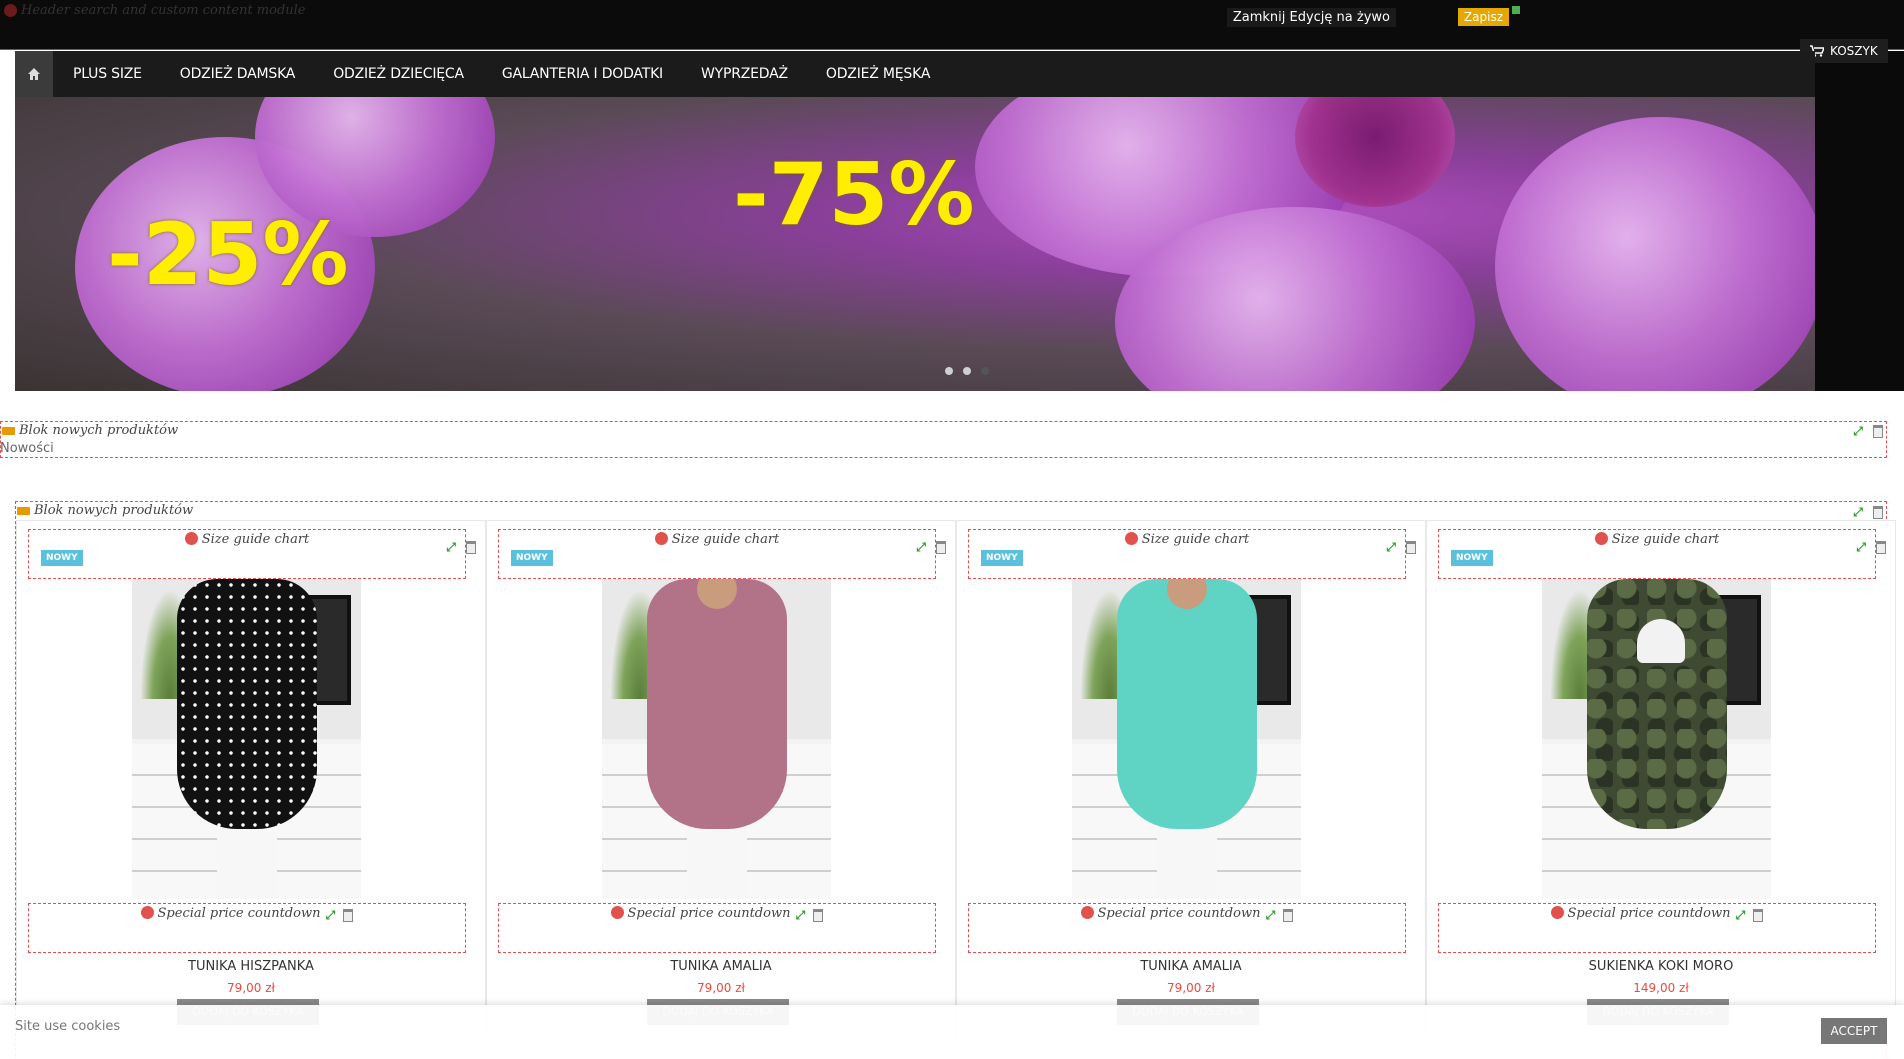 The image size is (1904, 1059). I want to click on home-button, so click(34, 74).